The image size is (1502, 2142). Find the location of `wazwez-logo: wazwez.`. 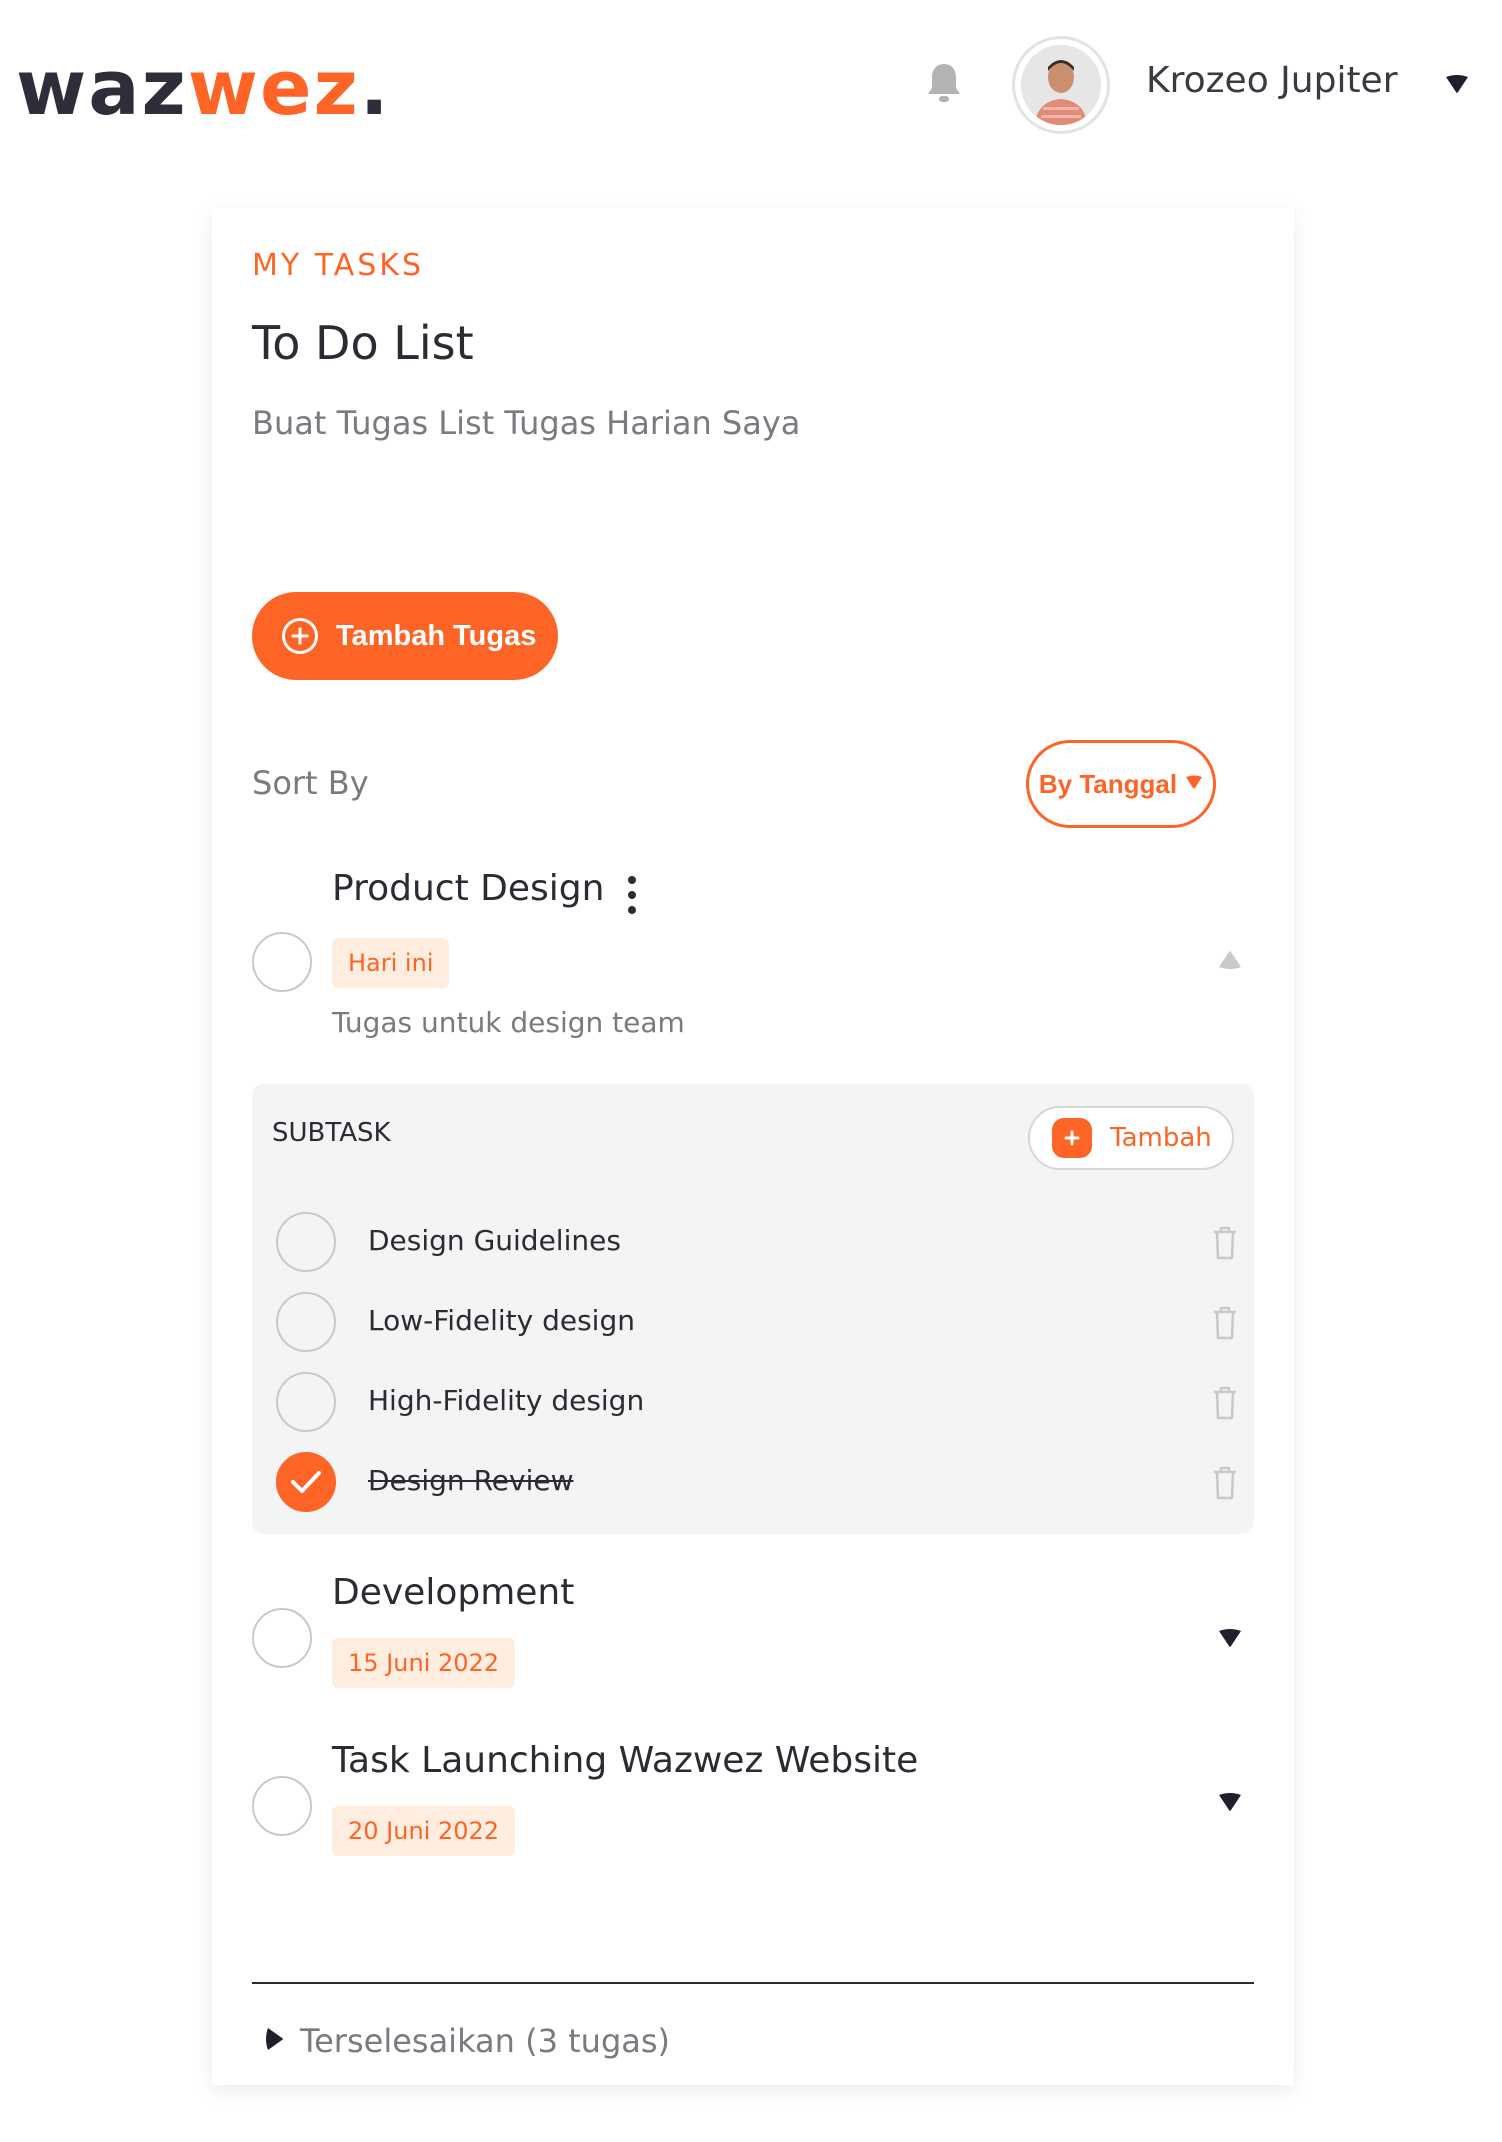

wazwez-logo: wazwez. is located at coordinates (203, 88).